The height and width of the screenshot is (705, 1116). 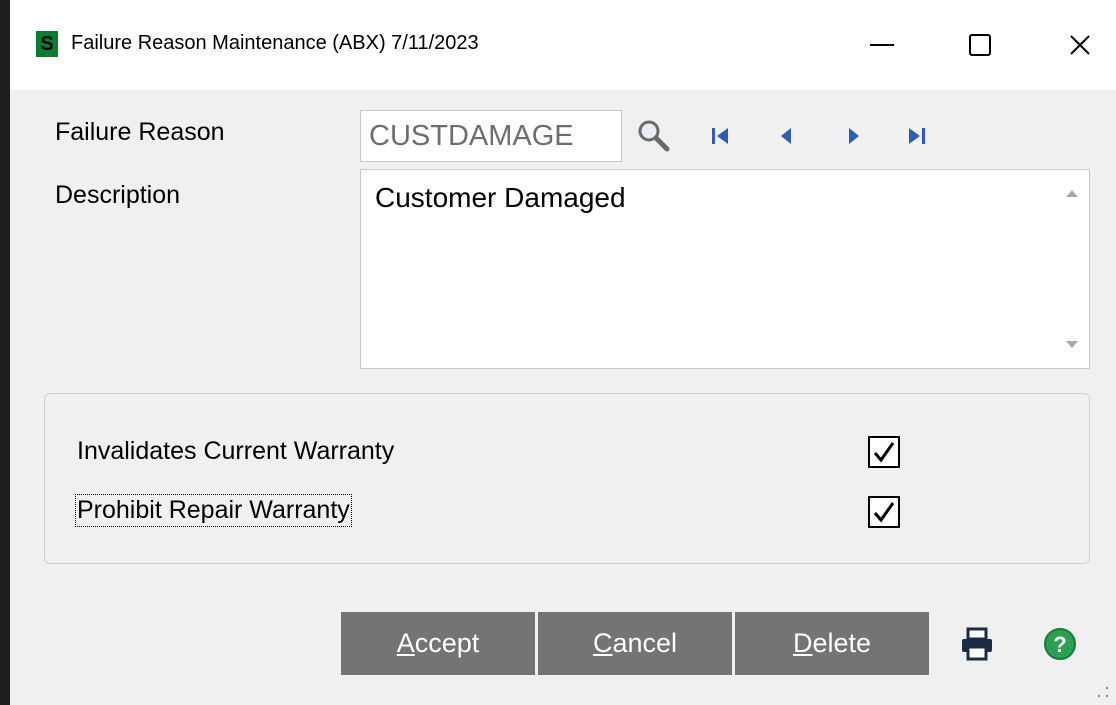 What do you see at coordinates (1072, 193) in the screenshot?
I see `scroll-up-icon` at bounding box center [1072, 193].